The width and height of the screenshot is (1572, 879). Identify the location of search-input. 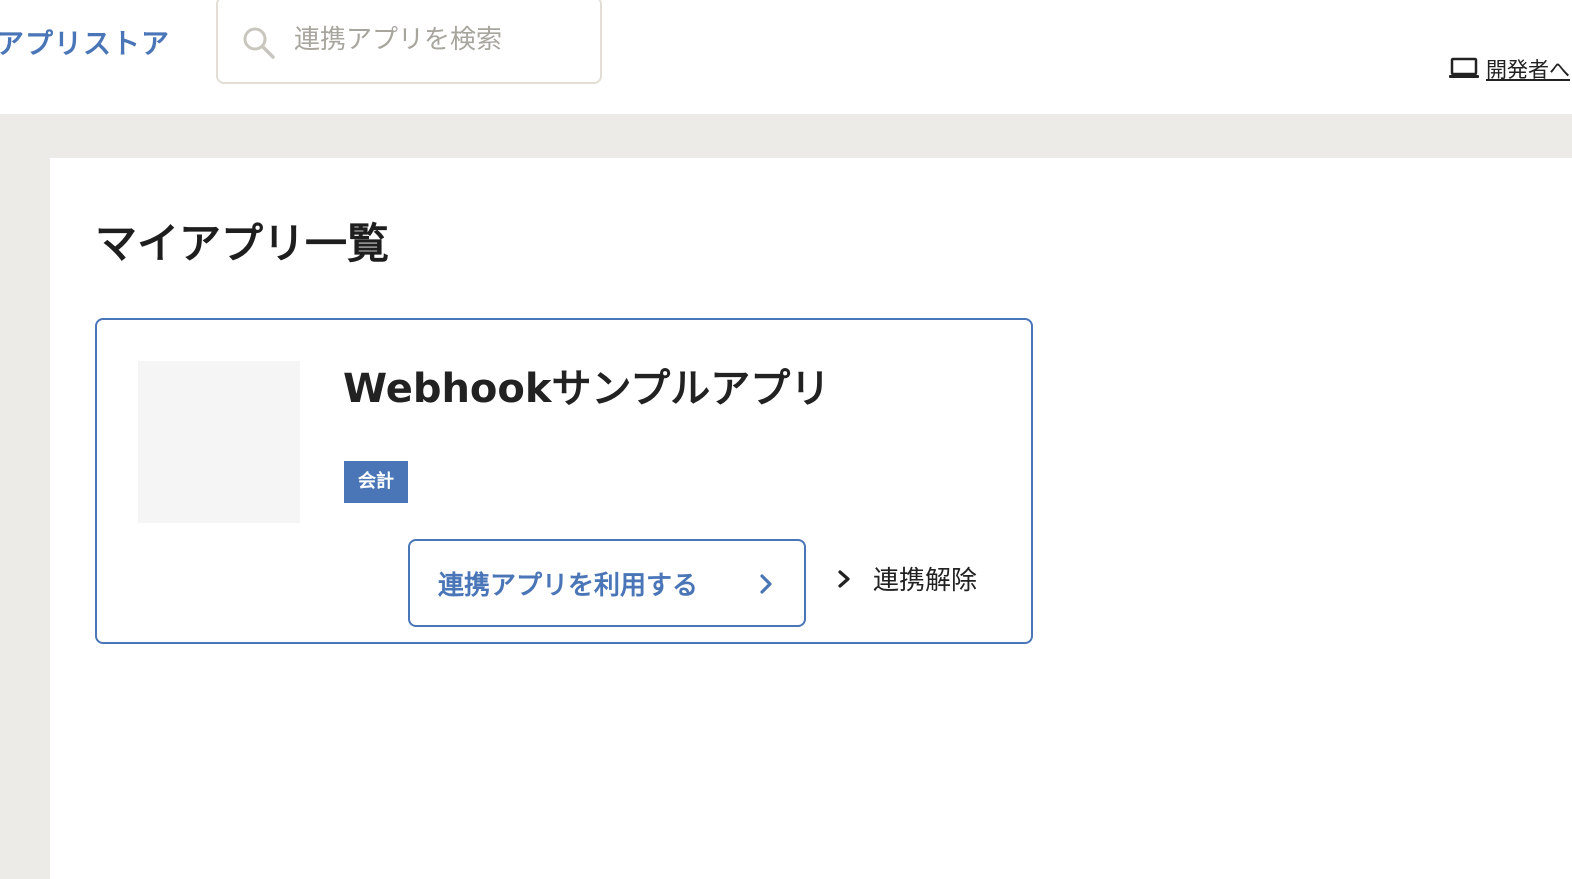
(439, 40).